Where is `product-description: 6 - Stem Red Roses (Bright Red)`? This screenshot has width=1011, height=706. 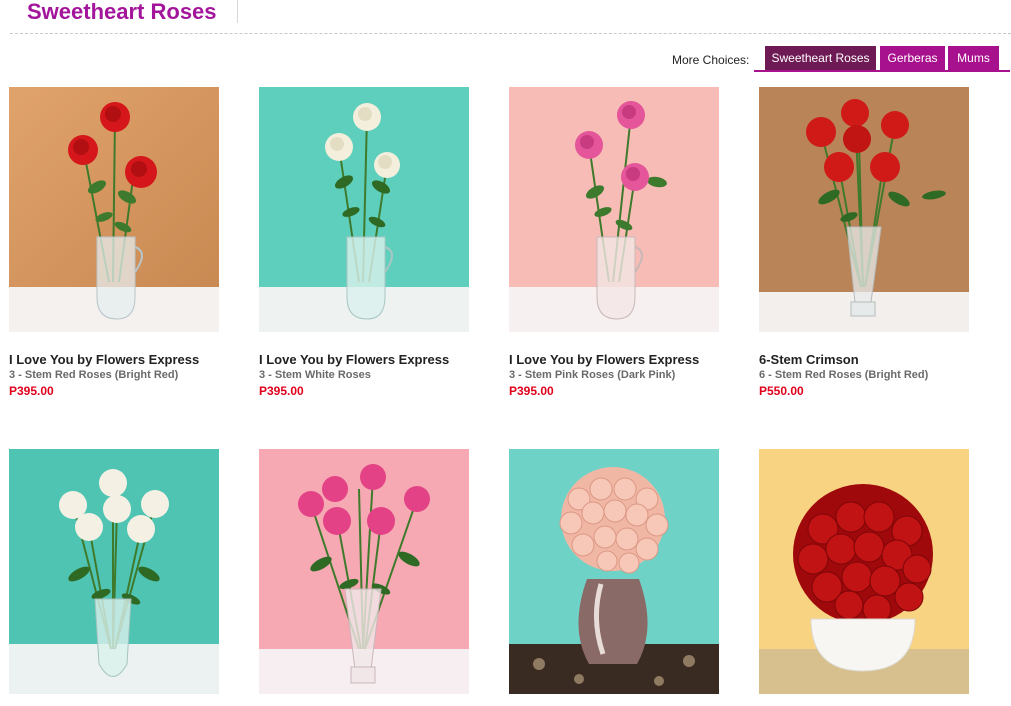
product-description: 6 - Stem Red Roses (Bright Red) is located at coordinates (844, 375).